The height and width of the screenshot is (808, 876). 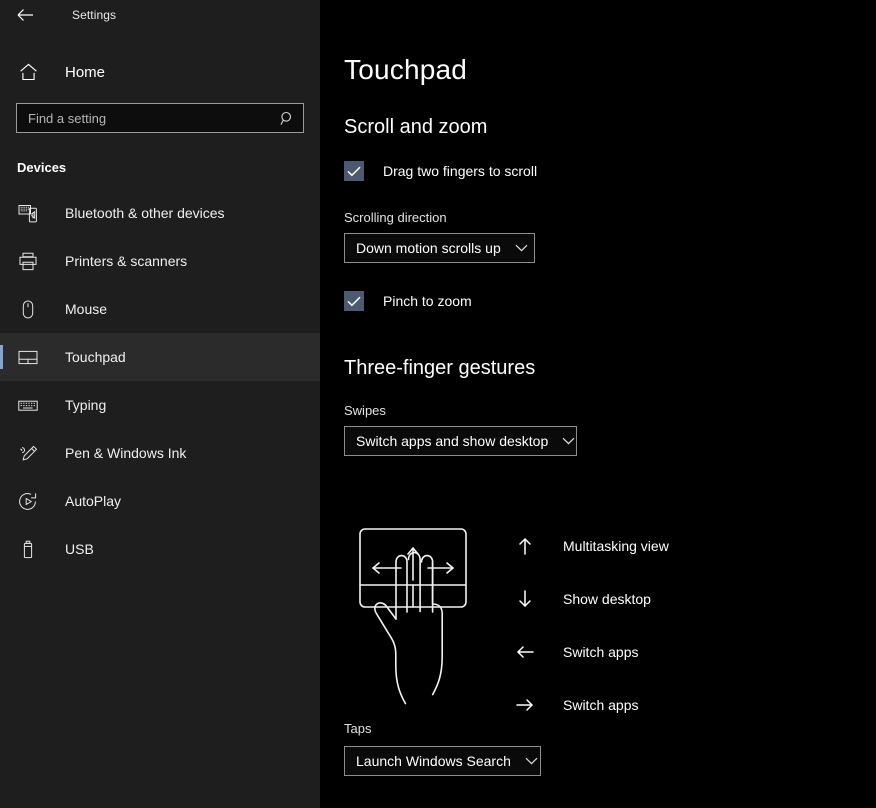 What do you see at coordinates (525, 652) in the screenshot?
I see `arrow-left-icon` at bounding box center [525, 652].